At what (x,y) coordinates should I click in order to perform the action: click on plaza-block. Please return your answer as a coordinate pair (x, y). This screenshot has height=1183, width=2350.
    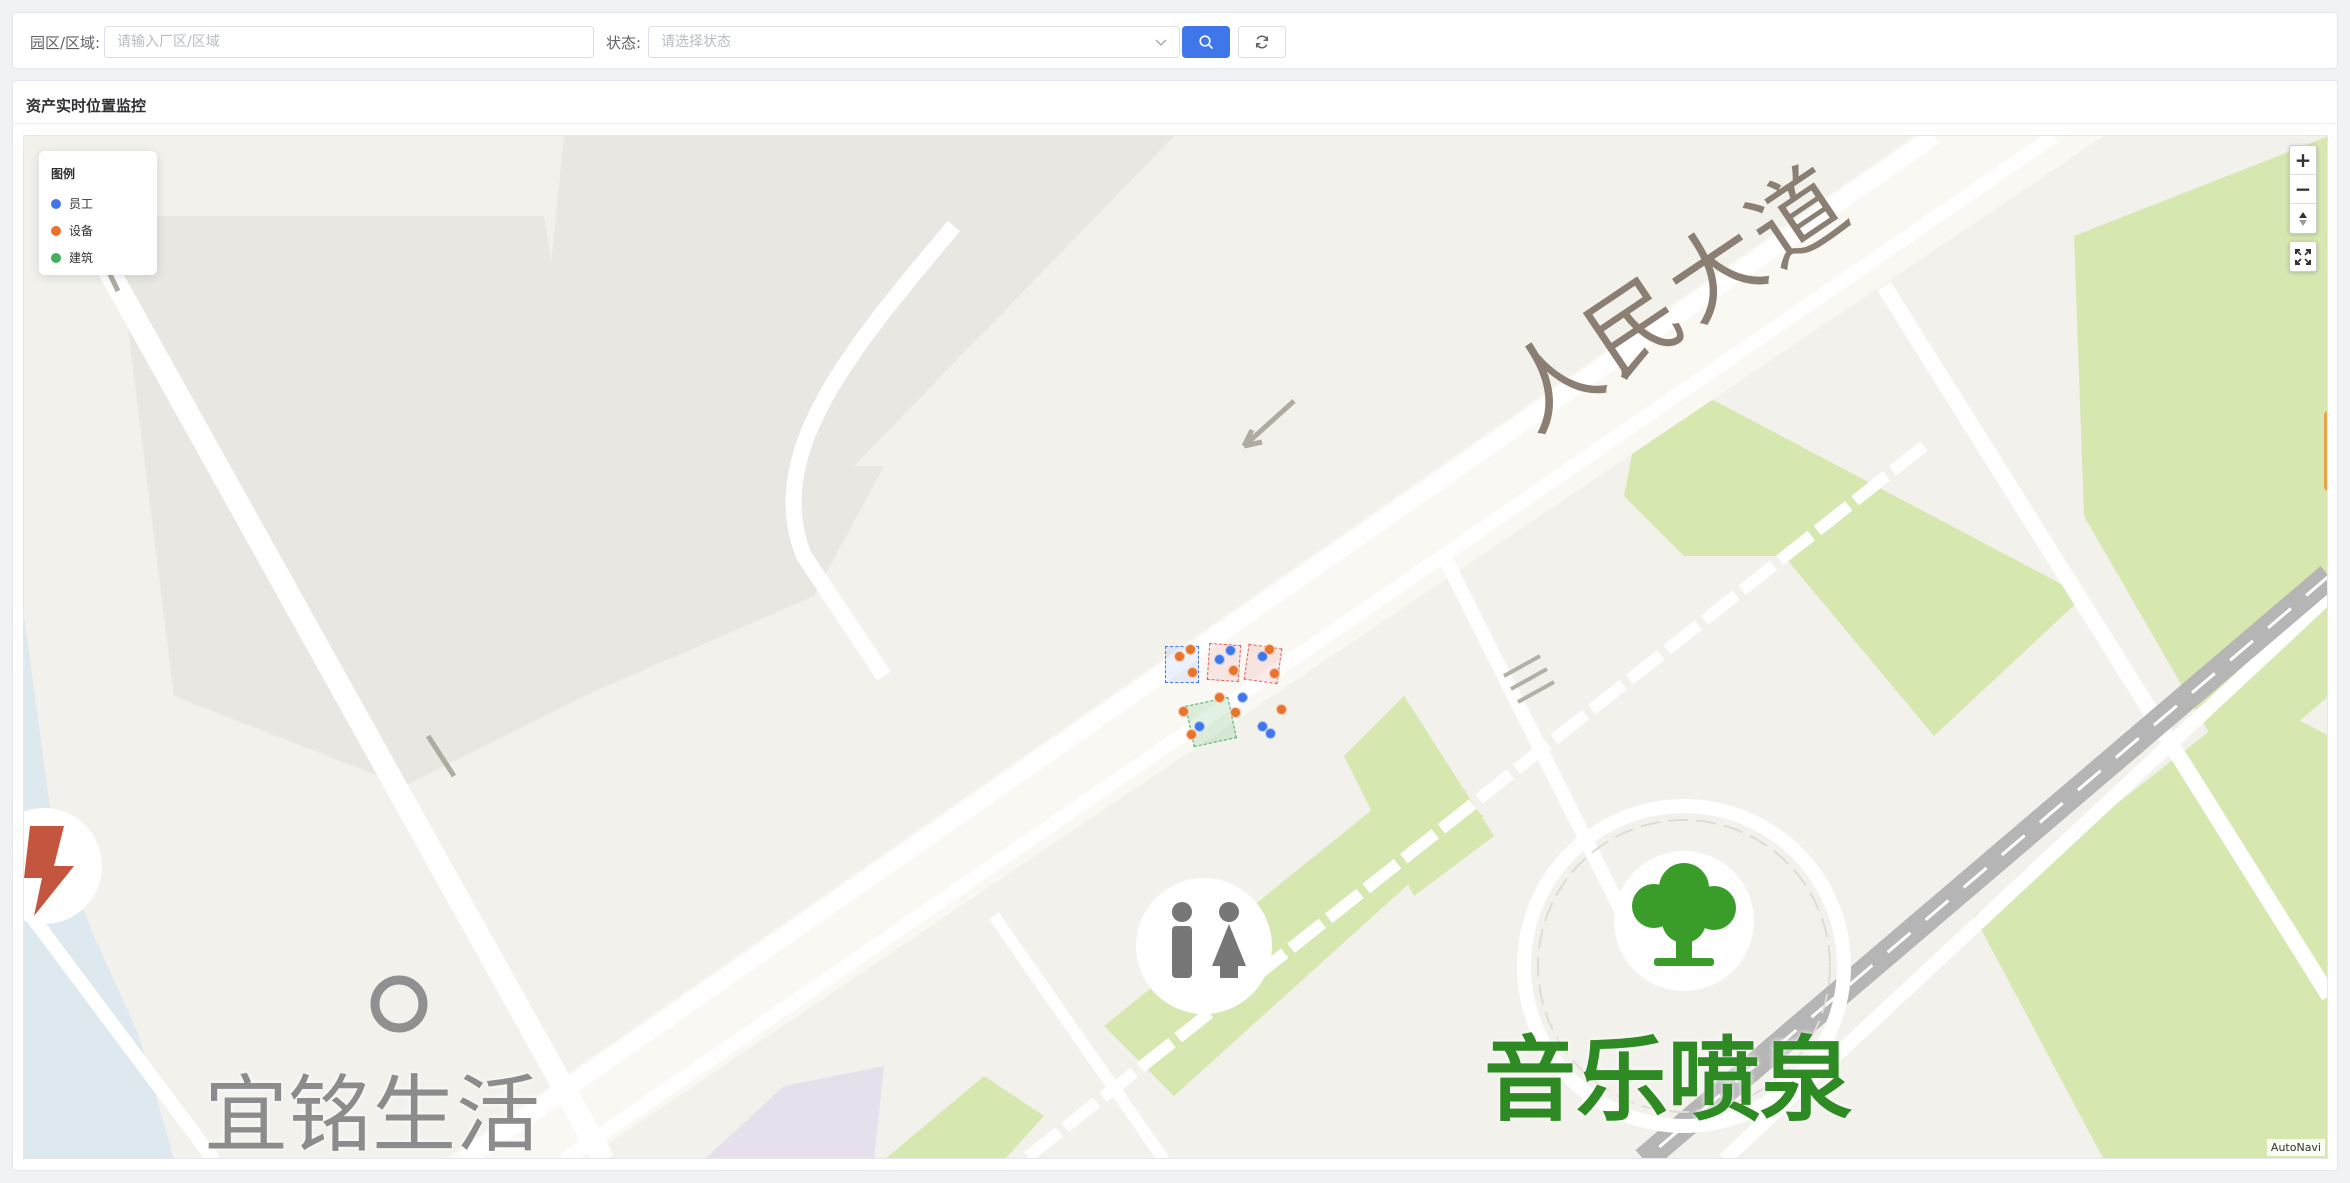
    Looking at the image, I should click on (859, 301).